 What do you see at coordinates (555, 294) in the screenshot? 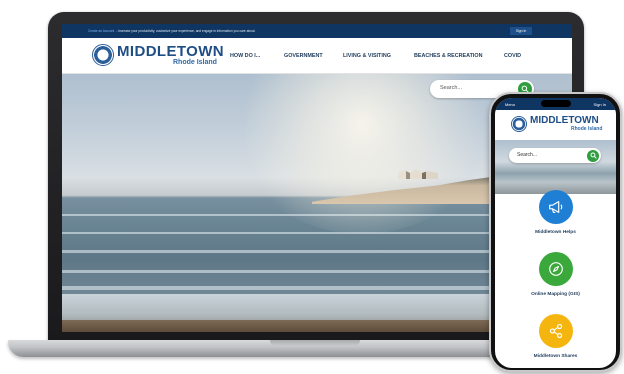
I see `quick-link-label: Online Mapping (GIS)` at bounding box center [555, 294].